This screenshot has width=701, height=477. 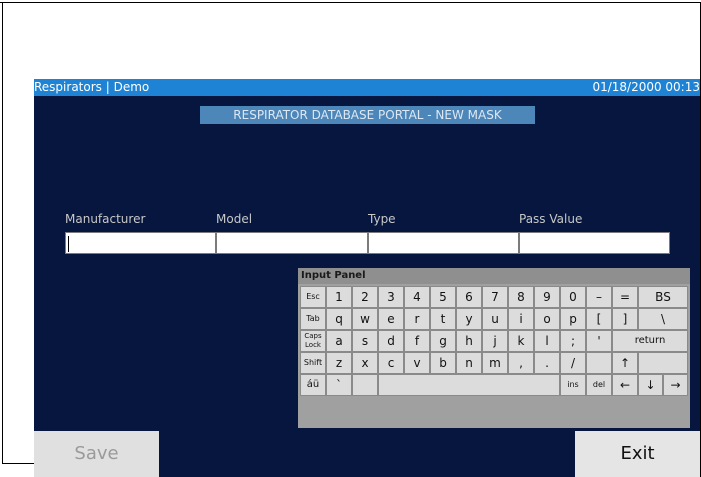 I want to click on key-d: d, so click(x=391, y=341).